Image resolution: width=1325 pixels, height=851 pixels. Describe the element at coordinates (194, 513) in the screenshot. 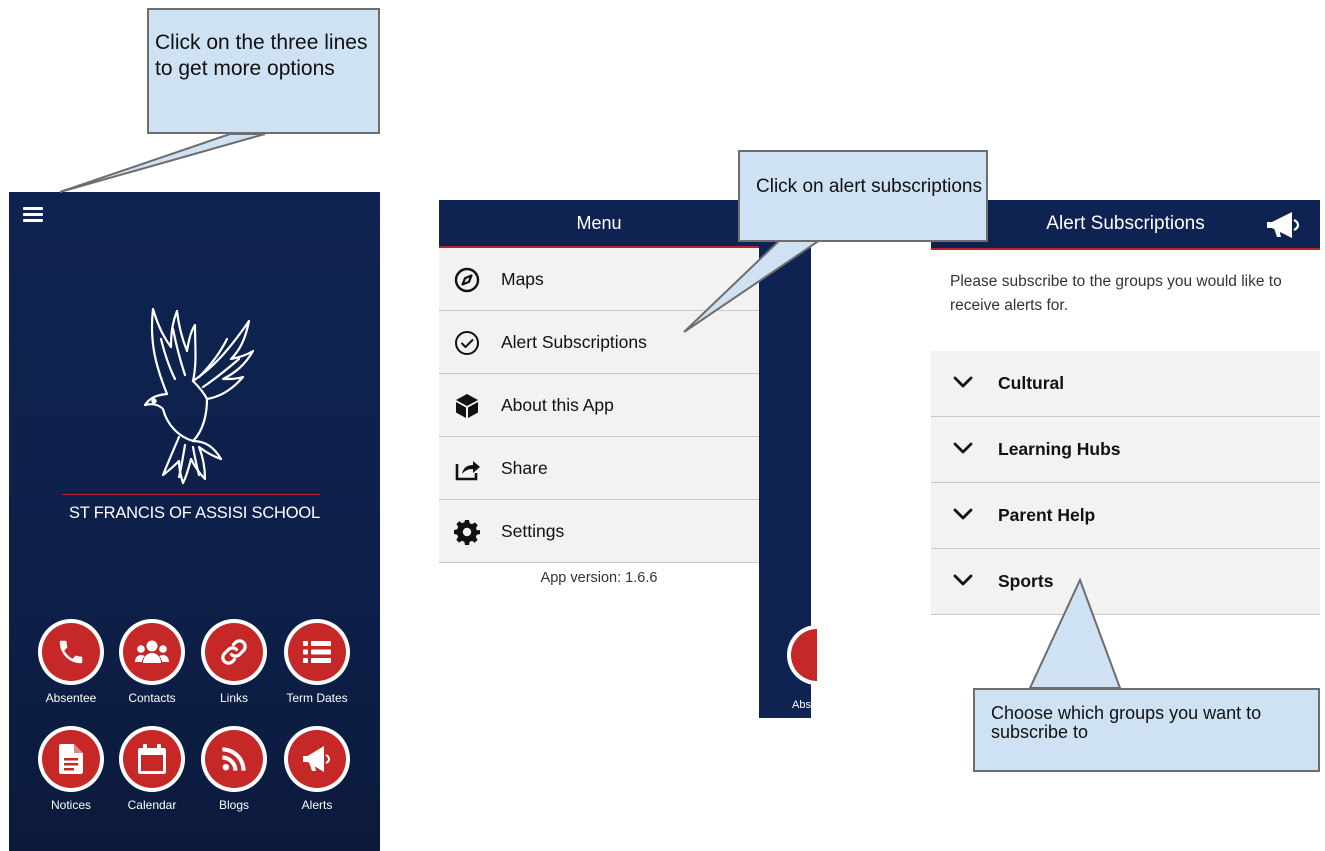

I see `school-name: ST FRANCIS OF ASSISI SCHOOL` at that location.